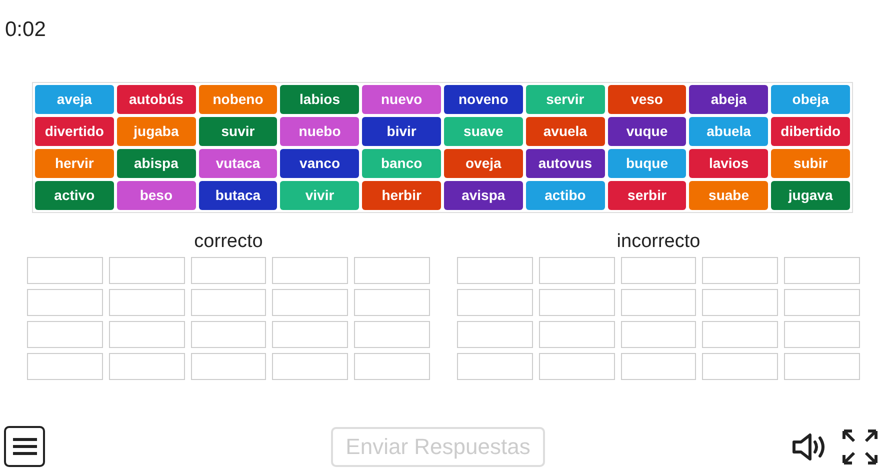  Describe the element at coordinates (810, 163) in the screenshot. I see `word-tile: subir` at that location.